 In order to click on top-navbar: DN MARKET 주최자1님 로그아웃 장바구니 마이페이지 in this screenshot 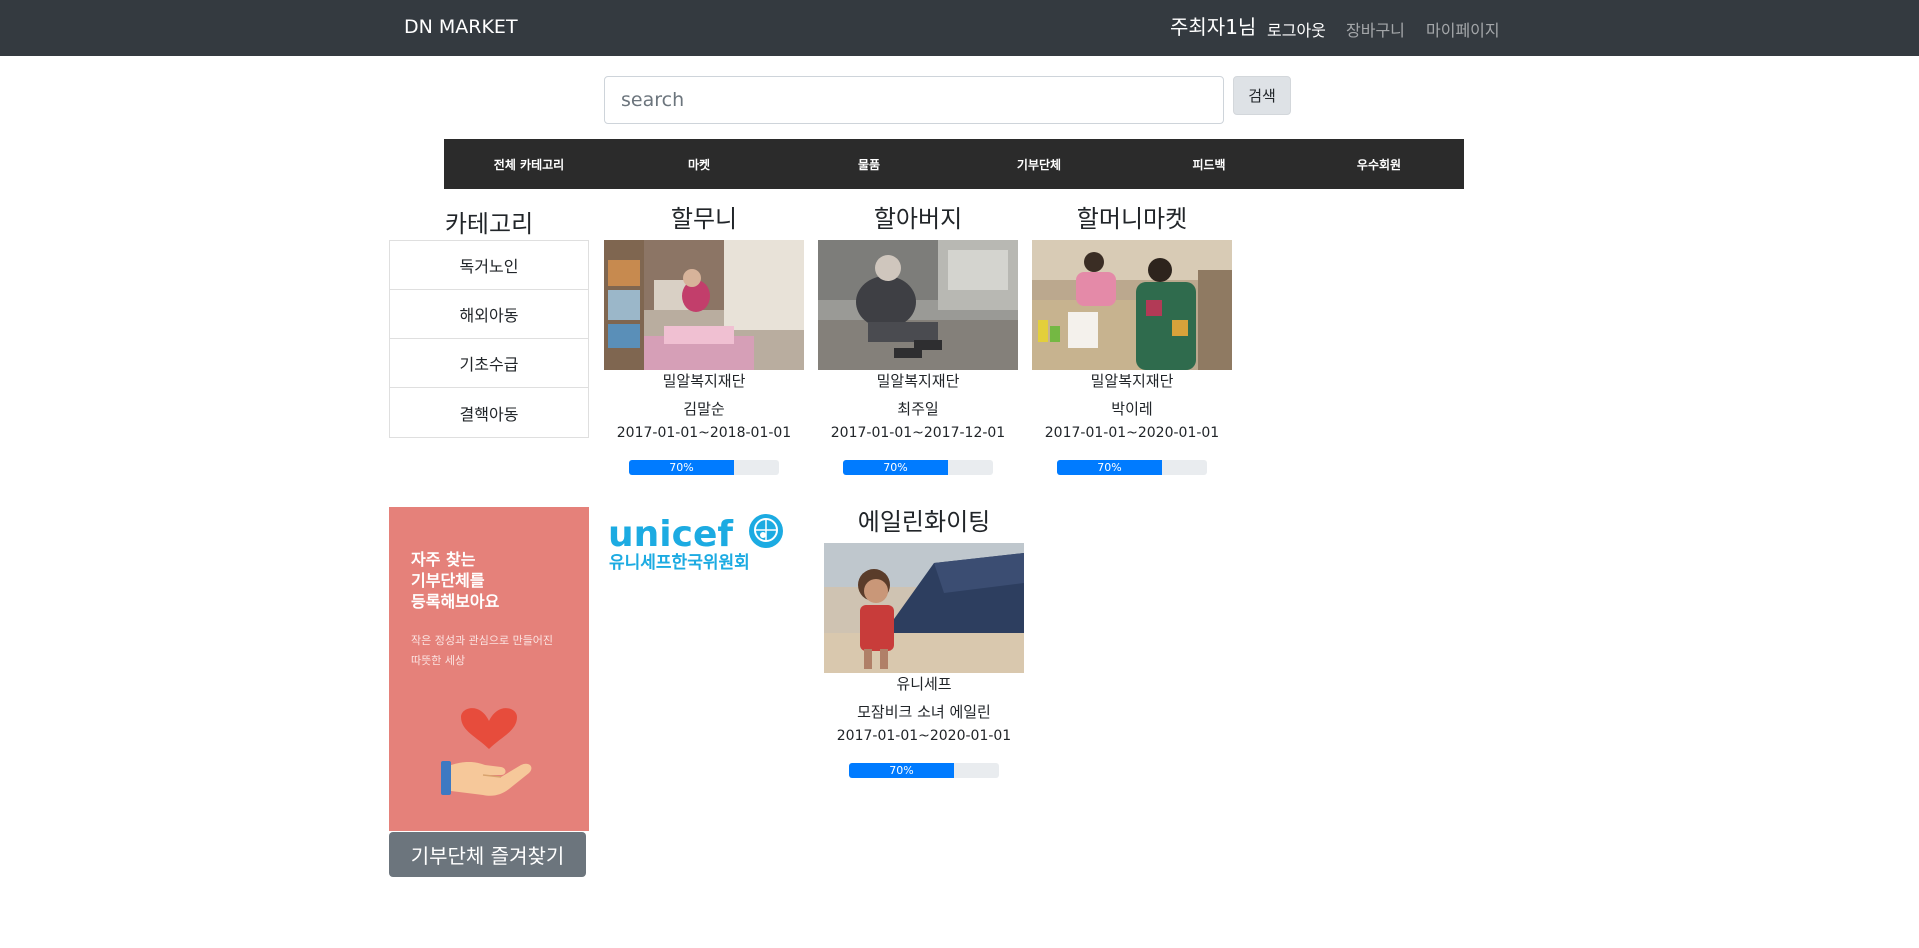, I will do `click(959, 28)`.